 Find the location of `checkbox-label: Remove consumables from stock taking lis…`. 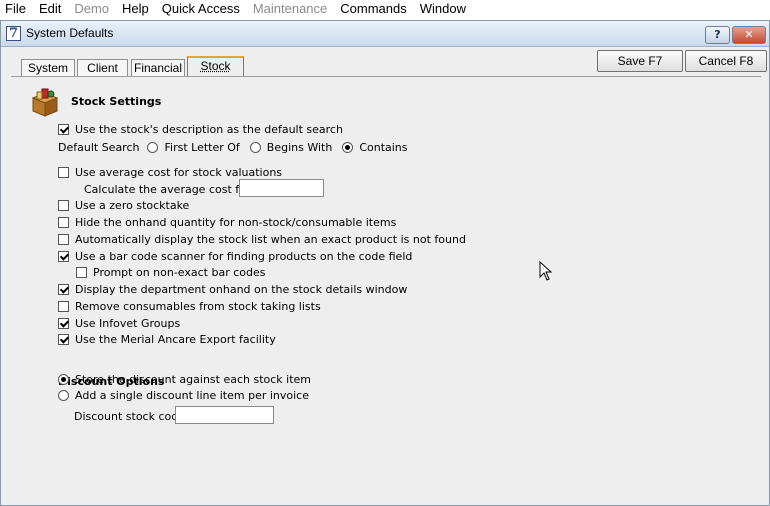

checkbox-label: Remove consumables from stock taking lis… is located at coordinates (198, 306).